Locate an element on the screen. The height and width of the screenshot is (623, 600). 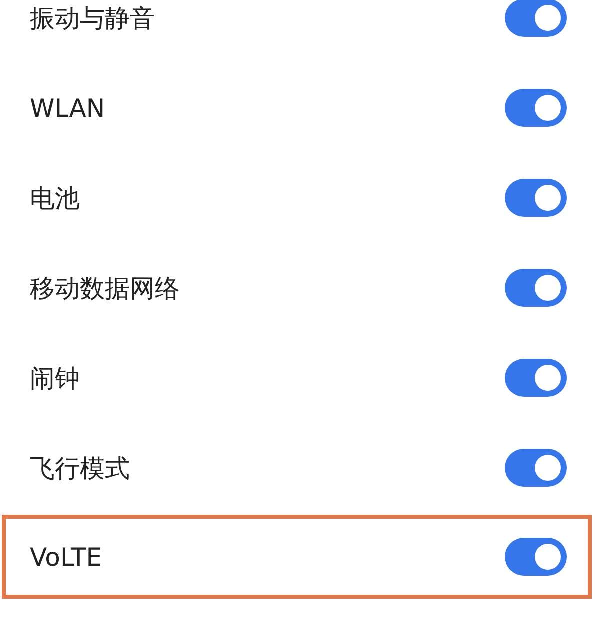
setting-label: 移动数据网络 is located at coordinates (105, 288).